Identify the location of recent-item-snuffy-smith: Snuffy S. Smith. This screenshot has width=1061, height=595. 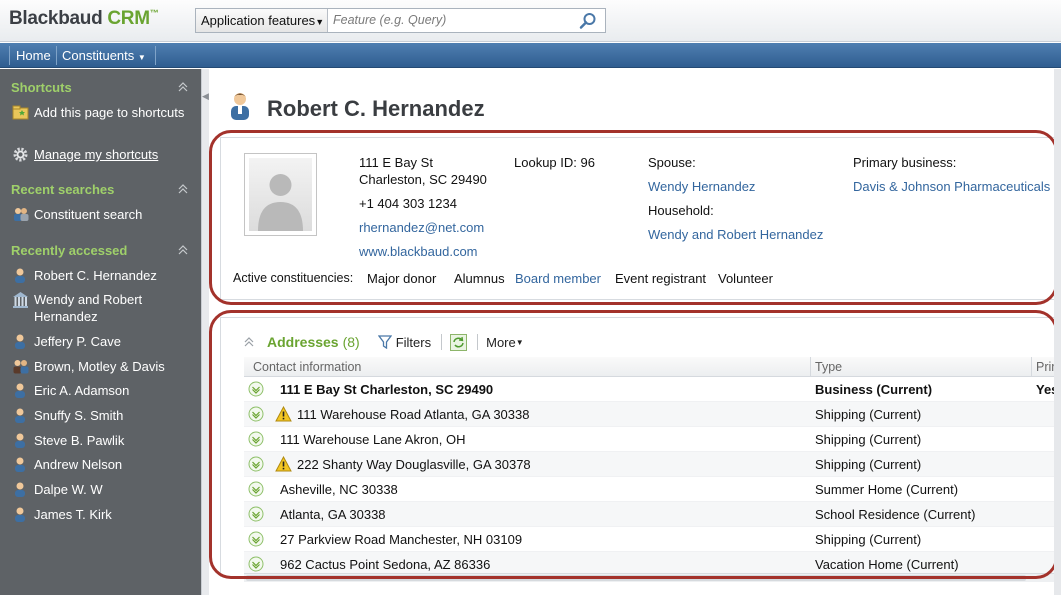
(103, 415).